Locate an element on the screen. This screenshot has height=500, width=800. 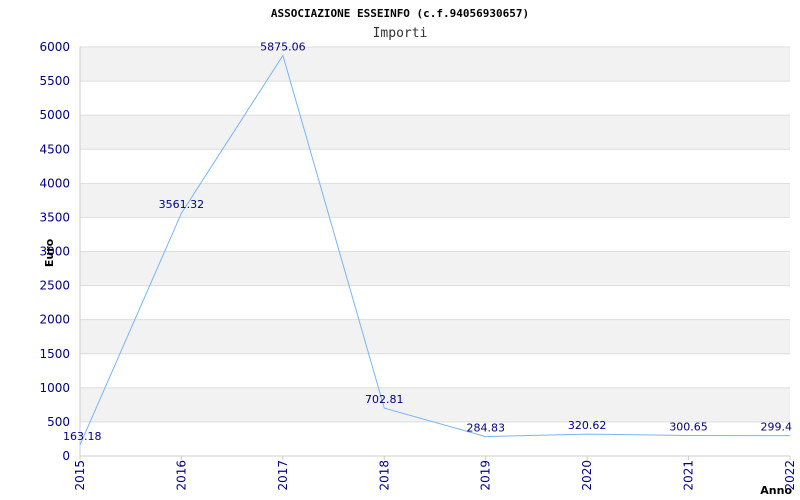
chart-title: ASSOCIAZIONE ESSEINFO (c.f.94056930657) is located at coordinates (400, 13).